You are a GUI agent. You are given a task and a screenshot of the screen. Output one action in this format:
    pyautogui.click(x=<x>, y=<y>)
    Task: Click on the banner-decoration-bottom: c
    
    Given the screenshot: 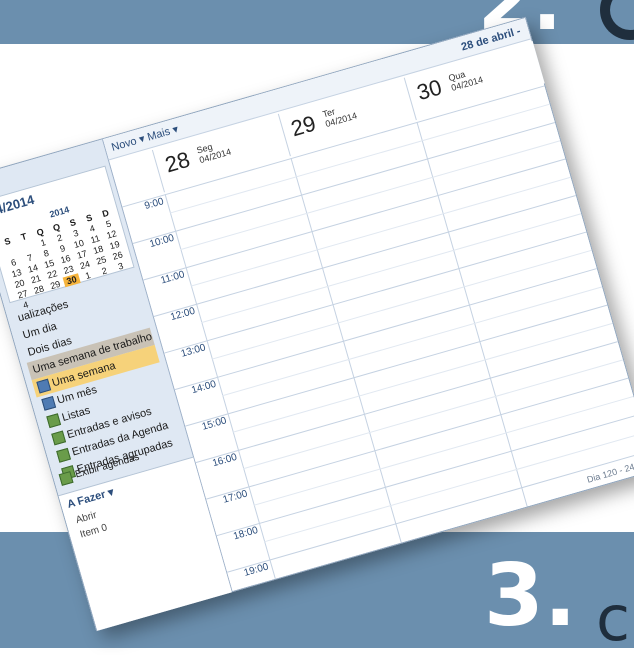 What is the action you would take?
    pyautogui.click(x=613, y=618)
    